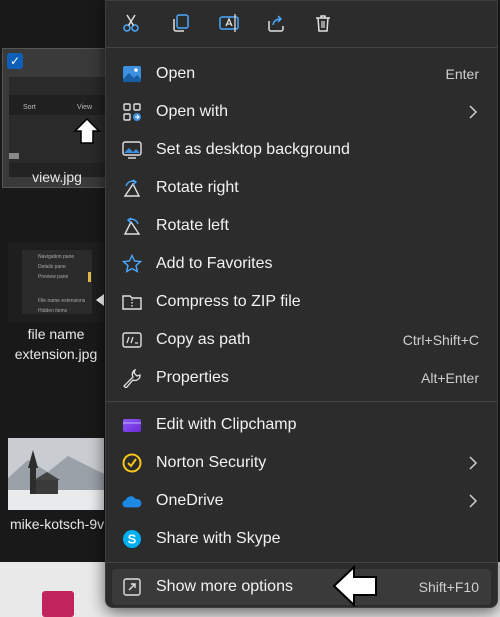 The width and height of the screenshot is (500, 617). What do you see at coordinates (301, 24) in the screenshot?
I see `quick-actions-bar` at bounding box center [301, 24].